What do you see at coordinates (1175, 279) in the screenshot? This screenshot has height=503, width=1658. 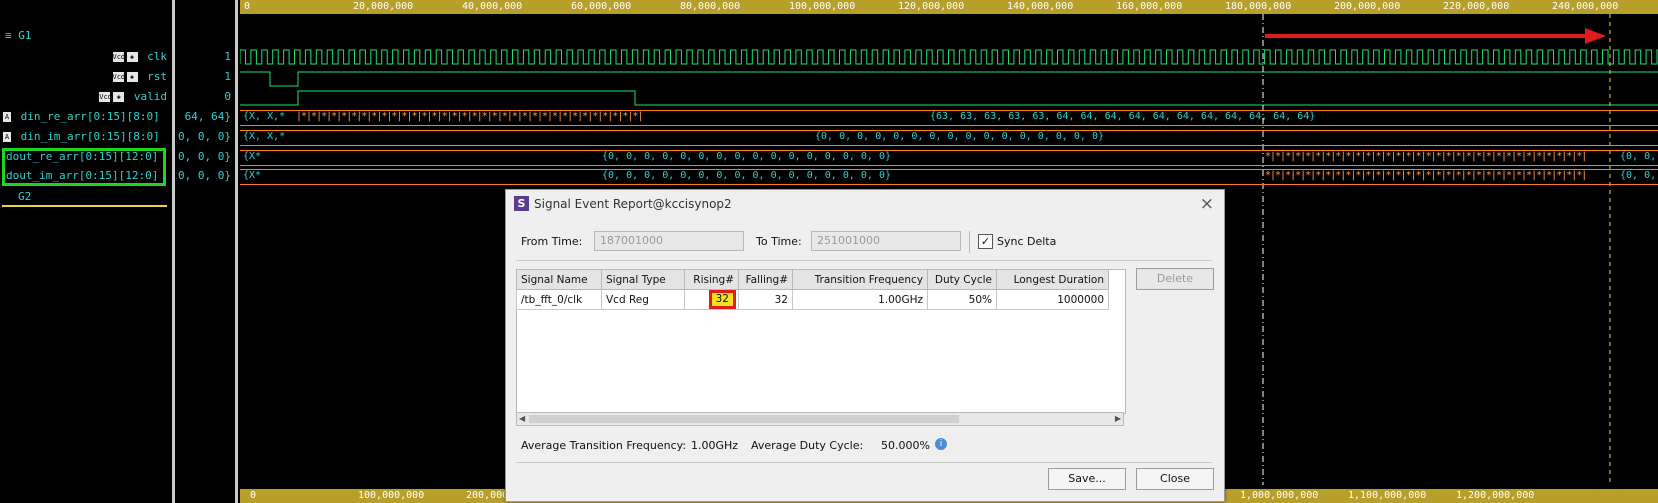 I see `delete-button: Delete` at bounding box center [1175, 279].